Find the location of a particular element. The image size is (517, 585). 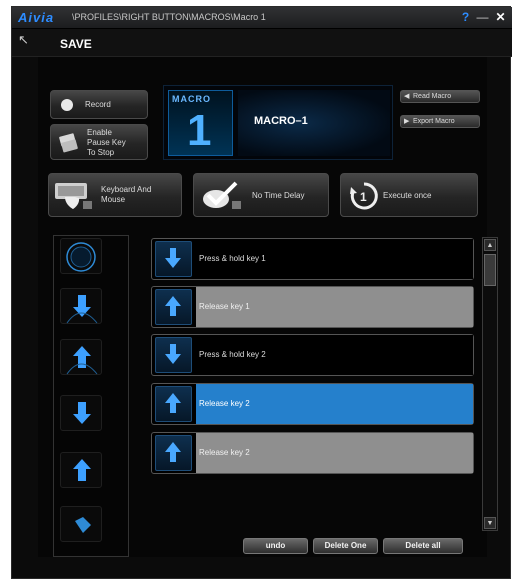

timer-icon is located at coordinates (81, 257).